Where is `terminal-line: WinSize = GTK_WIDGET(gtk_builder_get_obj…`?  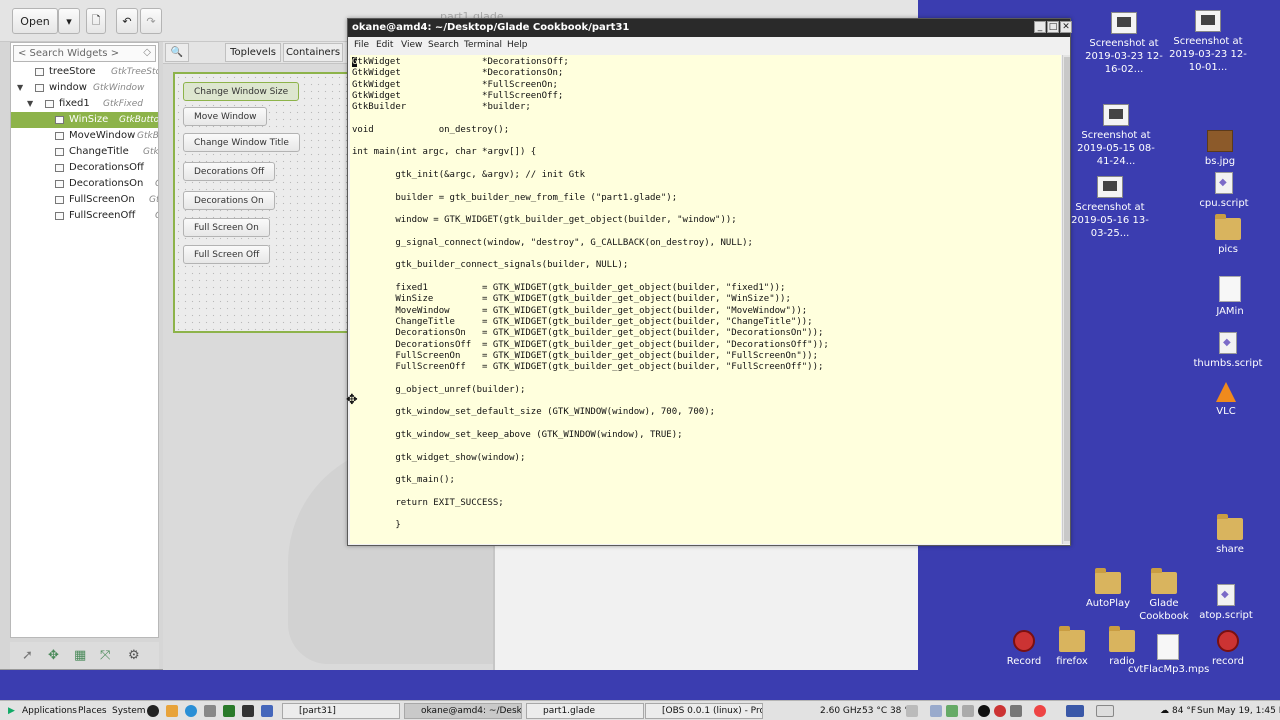 terminal-line: WinSize = GTK_WIDGET(gtk_builder_get_obj… is located at coordinates (571, 299).